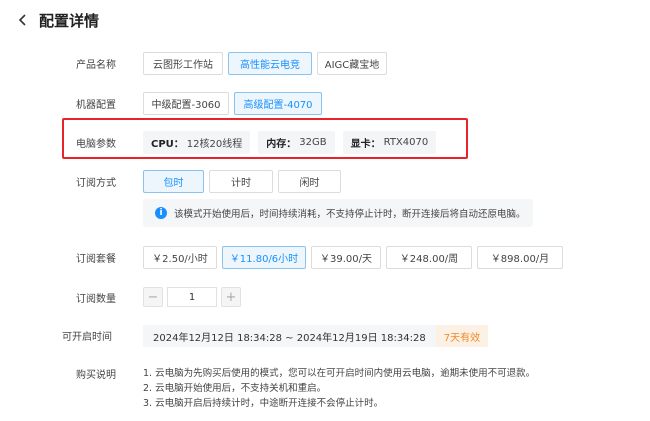 The width and height of the screenshot is (650, 421). Describe the element at coordinates (278, 103) in the screenshot. I see `machine-option-4070: 高级配置-4070` at that location.